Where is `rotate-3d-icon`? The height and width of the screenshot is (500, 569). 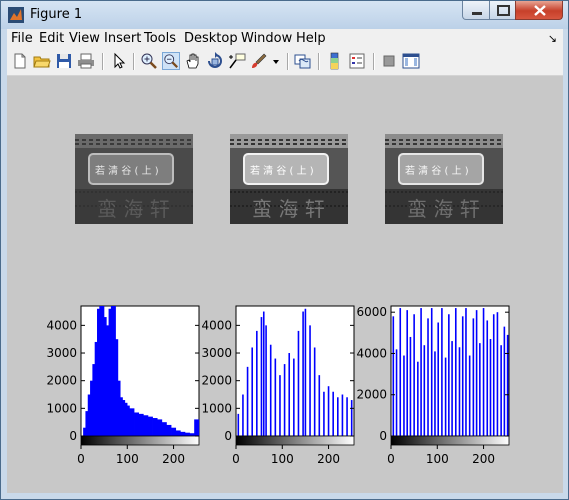 rotate-3d-icon is located at coordinates (215, 61).